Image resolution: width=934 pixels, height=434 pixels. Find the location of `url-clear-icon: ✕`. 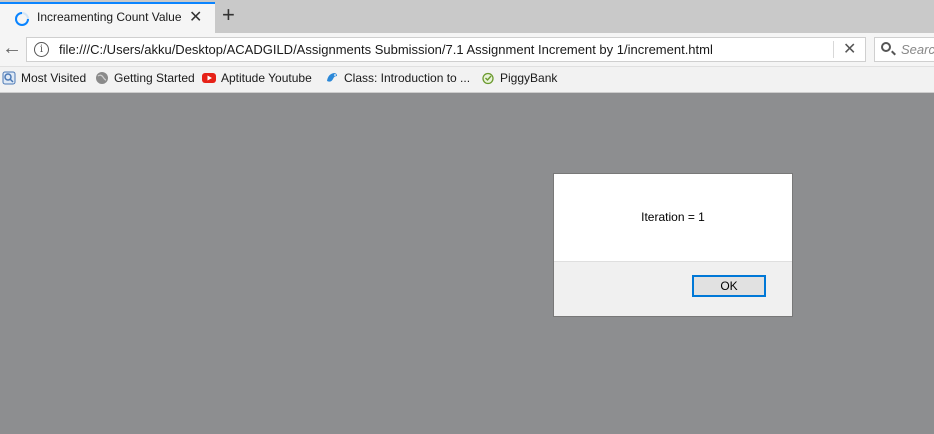

url-clear-icon: ✕ is located at coordinates (849, 49).